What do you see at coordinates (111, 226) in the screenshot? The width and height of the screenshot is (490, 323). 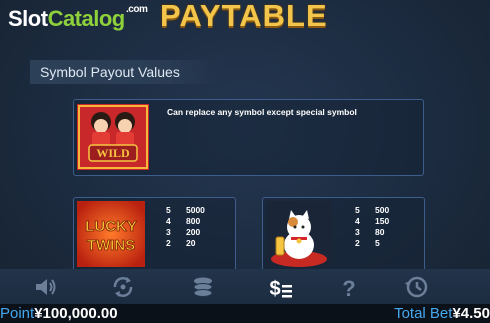 I see `svg-text: LUCKY` at bounding box center [111, 226].